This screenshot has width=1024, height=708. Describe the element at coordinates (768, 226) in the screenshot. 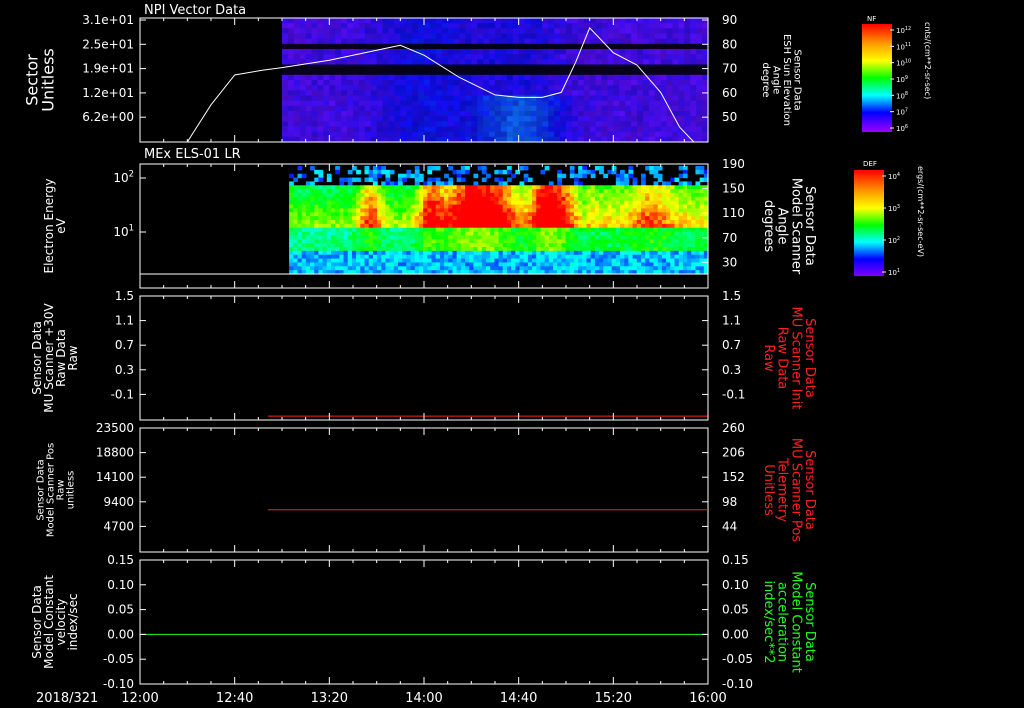

I see `y-axis-label-right: degrees` at that location.